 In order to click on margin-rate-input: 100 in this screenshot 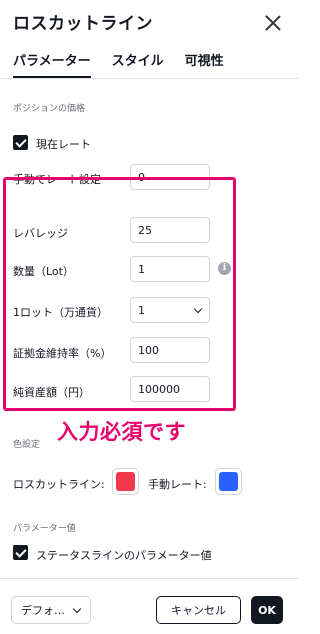, I will do `click(170, 350)`.